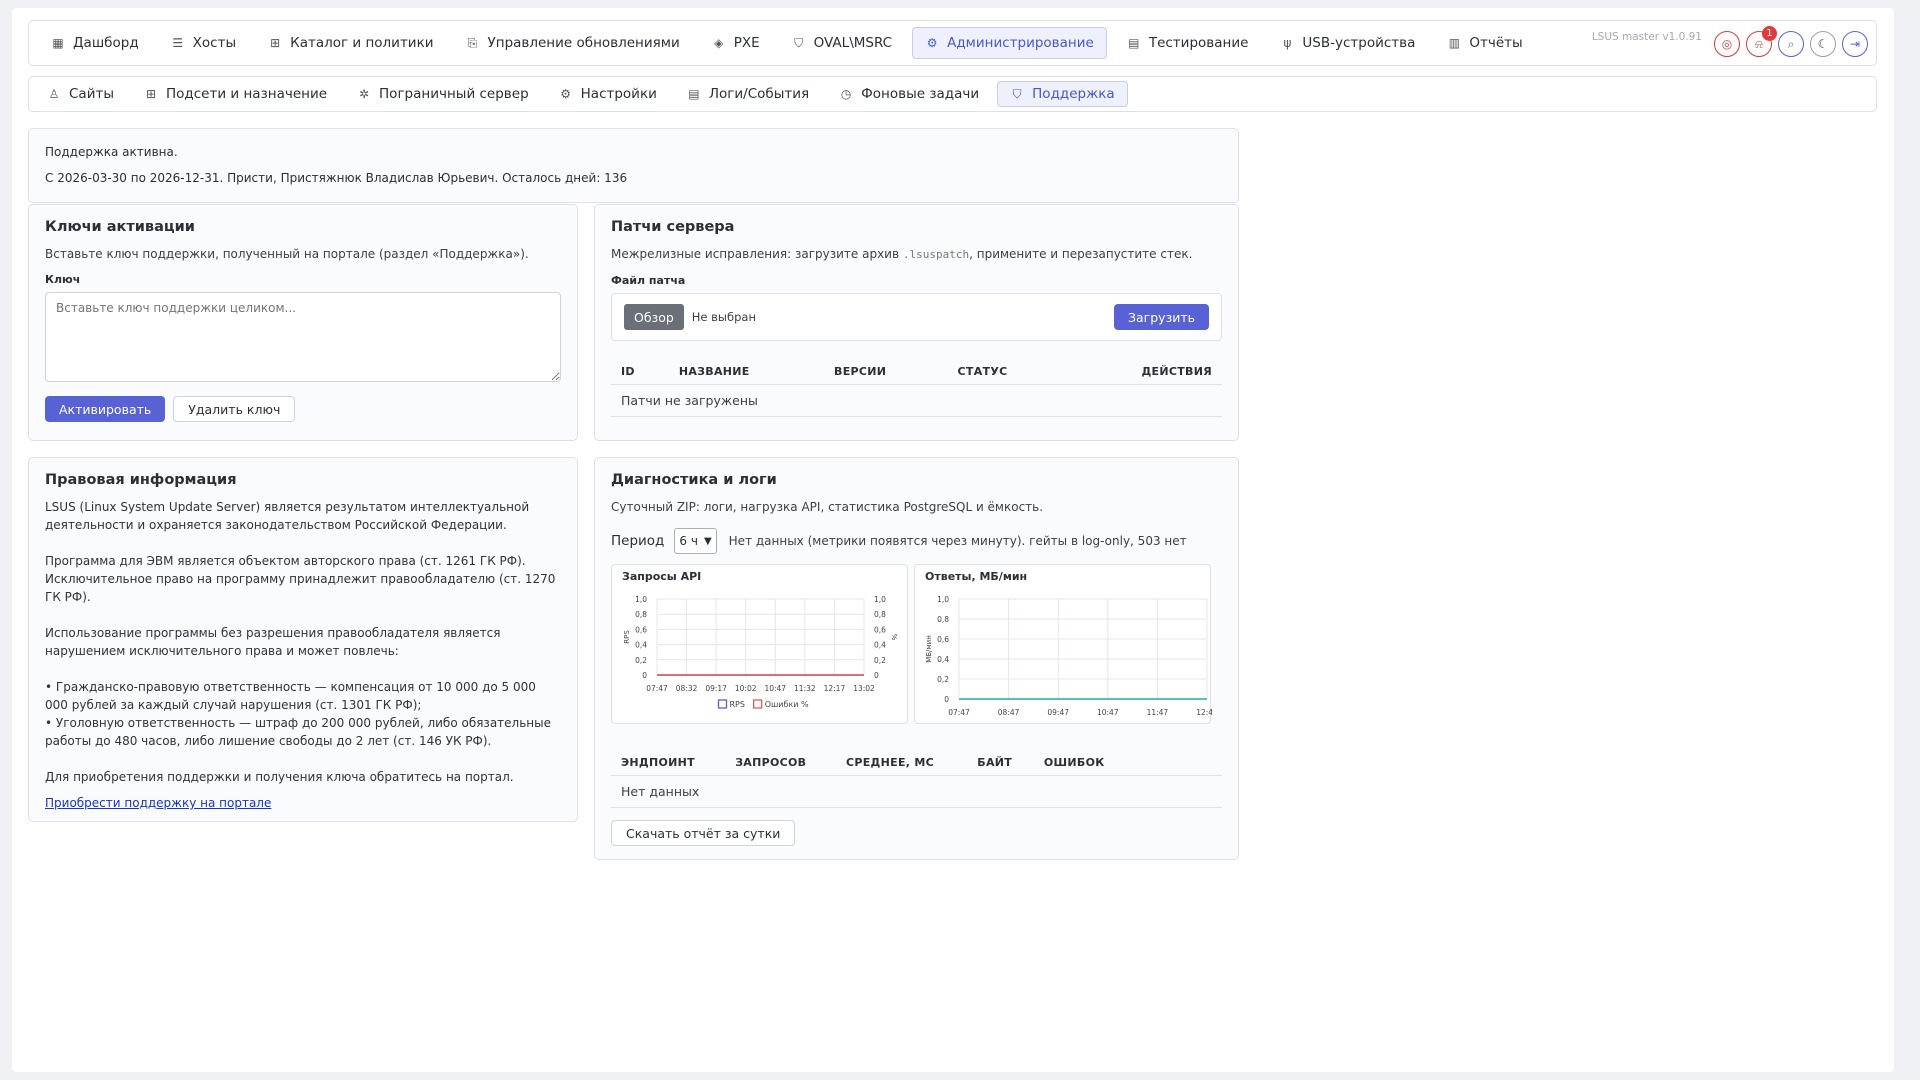  Describe the element at coordinates (886, 372) in the screenshot. I see `col-versions: ВЕРСИИ` at that location.